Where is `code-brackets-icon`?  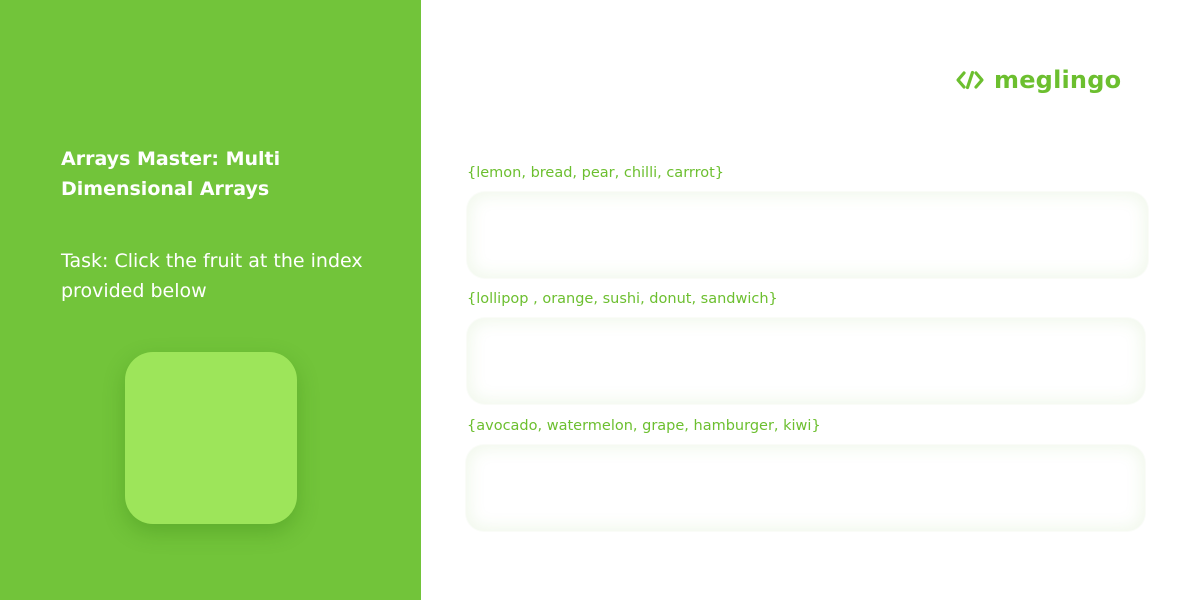
code-brackets-icon is located at coordinates (970, 80).